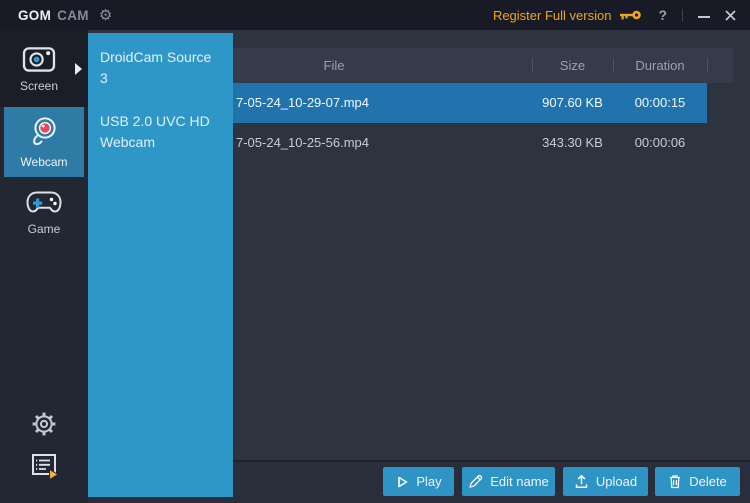 The width and height of the screenshot is (750, 503). I want to click on sidebar: Screen Webcam Game, so click(44, 266).